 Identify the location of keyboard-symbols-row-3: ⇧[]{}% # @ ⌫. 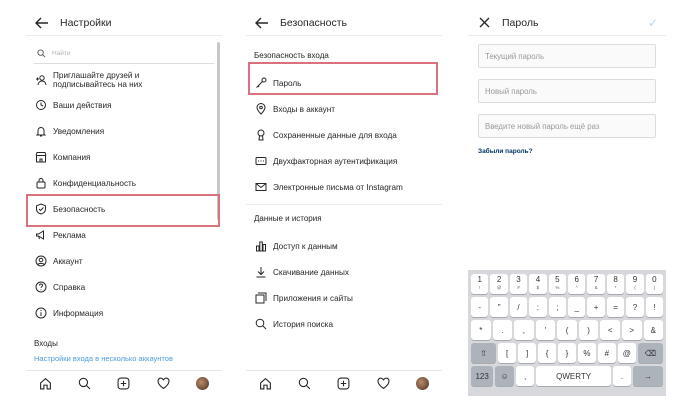
(567, 353).